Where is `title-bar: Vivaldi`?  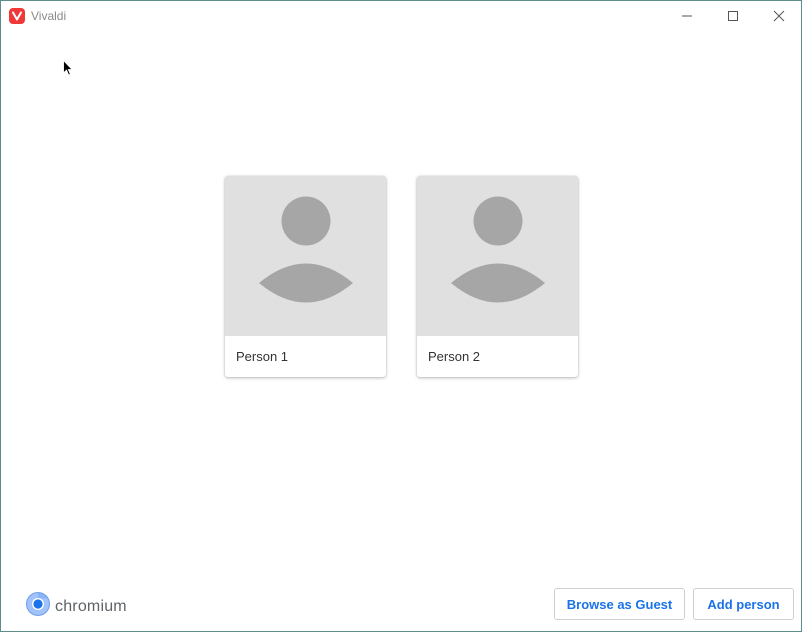
title-bar: Vivaldi is located at coordinates (401, 16).